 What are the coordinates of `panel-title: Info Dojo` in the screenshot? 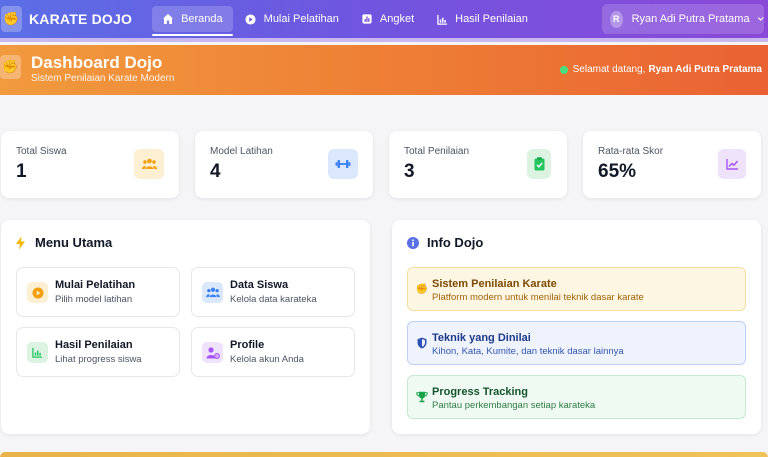 It's located at (445, 242).